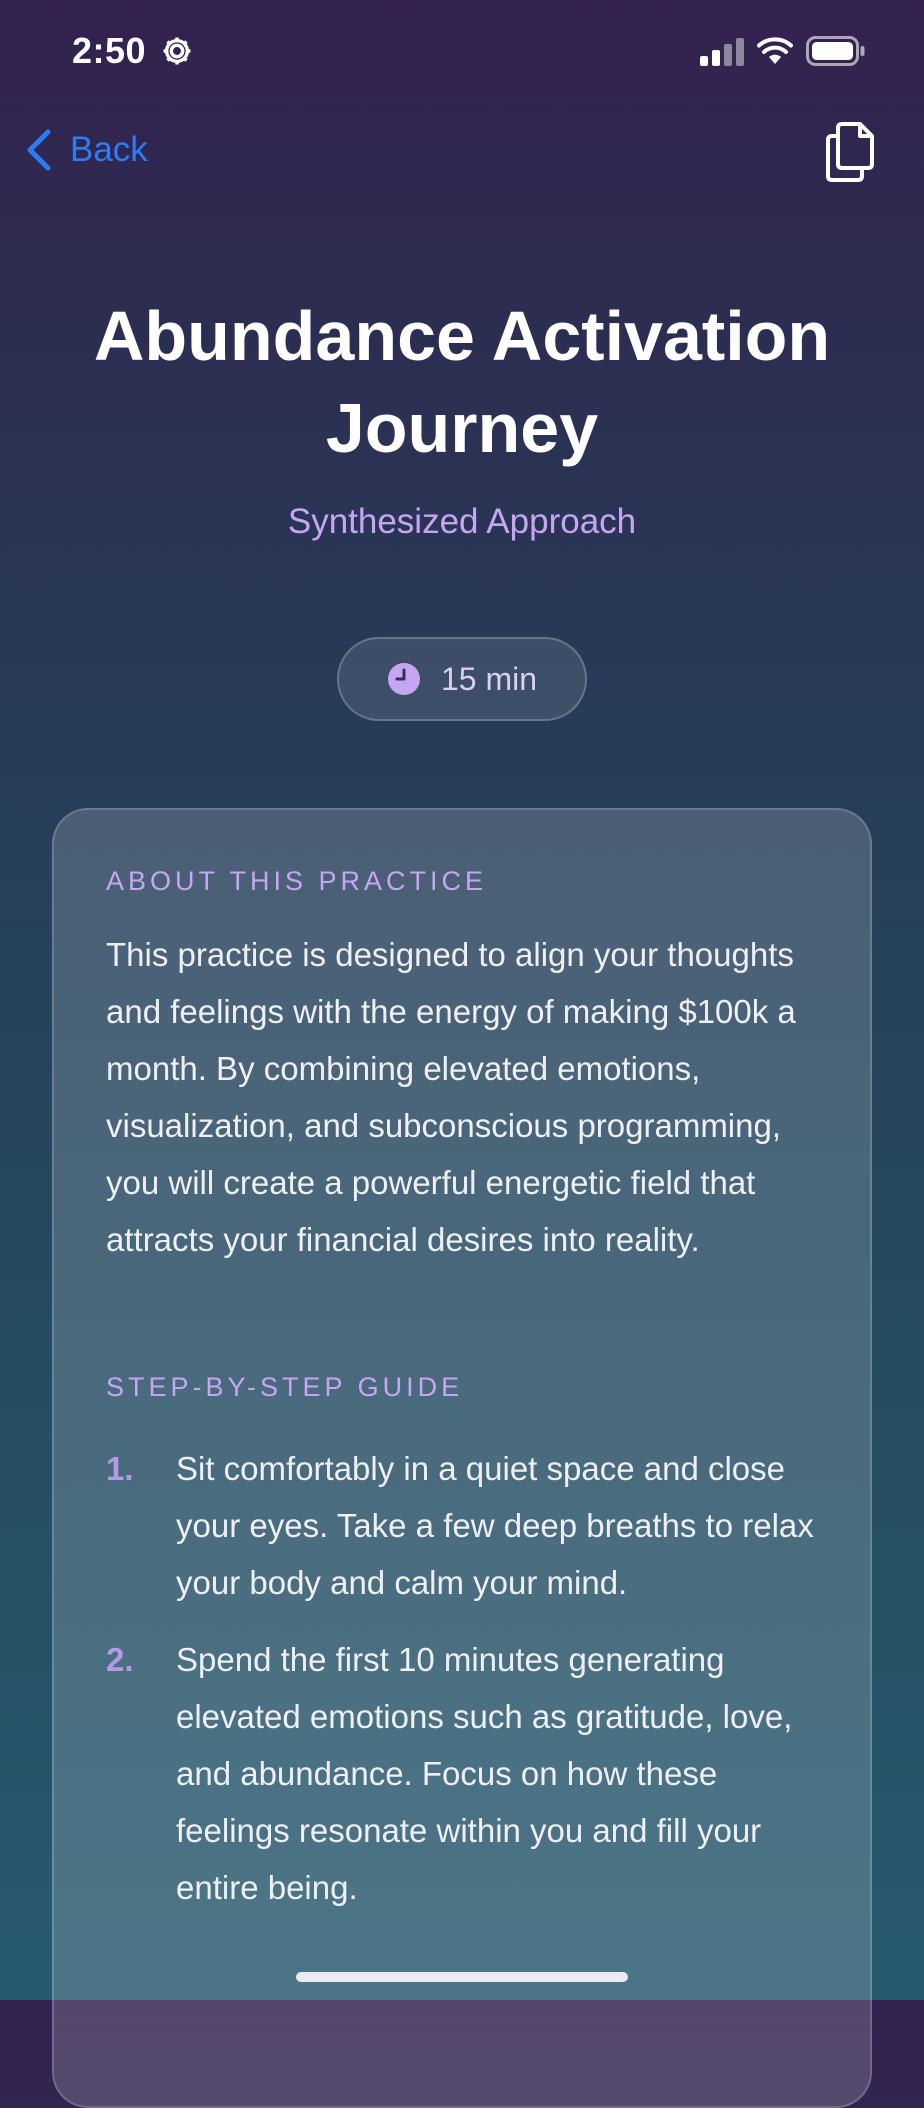  Describe the element at coordinates (403, 679) in the screenshot. I see `clock-icon` at that location.